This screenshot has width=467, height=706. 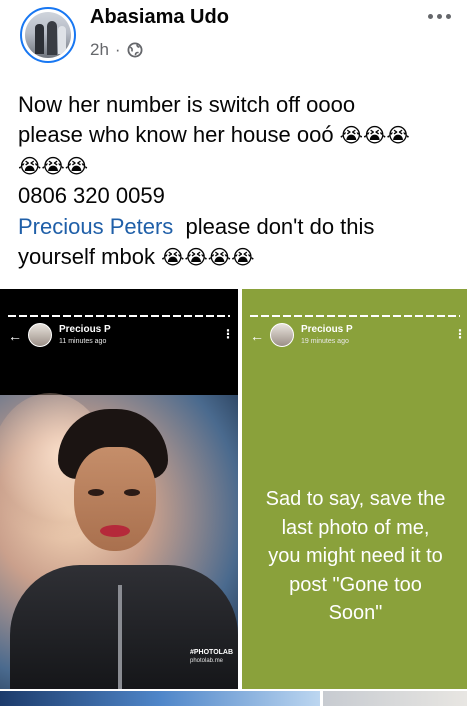 I want to click on author-name: Abasiama Udo, so click(x=159, y=17).